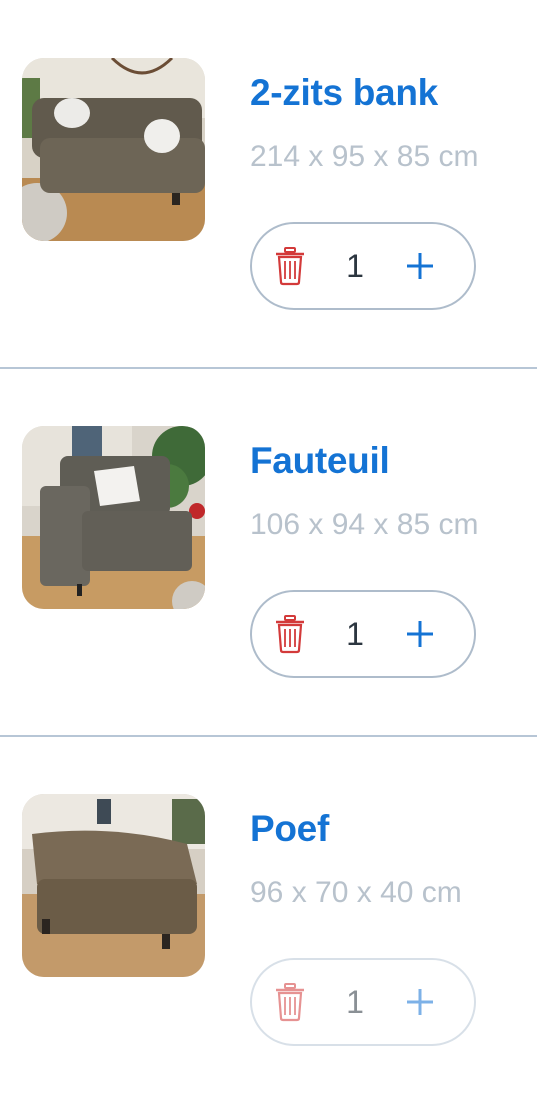 This screenshot has width=537, height=1104. Describe the element at coordinates (113, 885) in the screenshot. I see `ottoman-image` at that location.